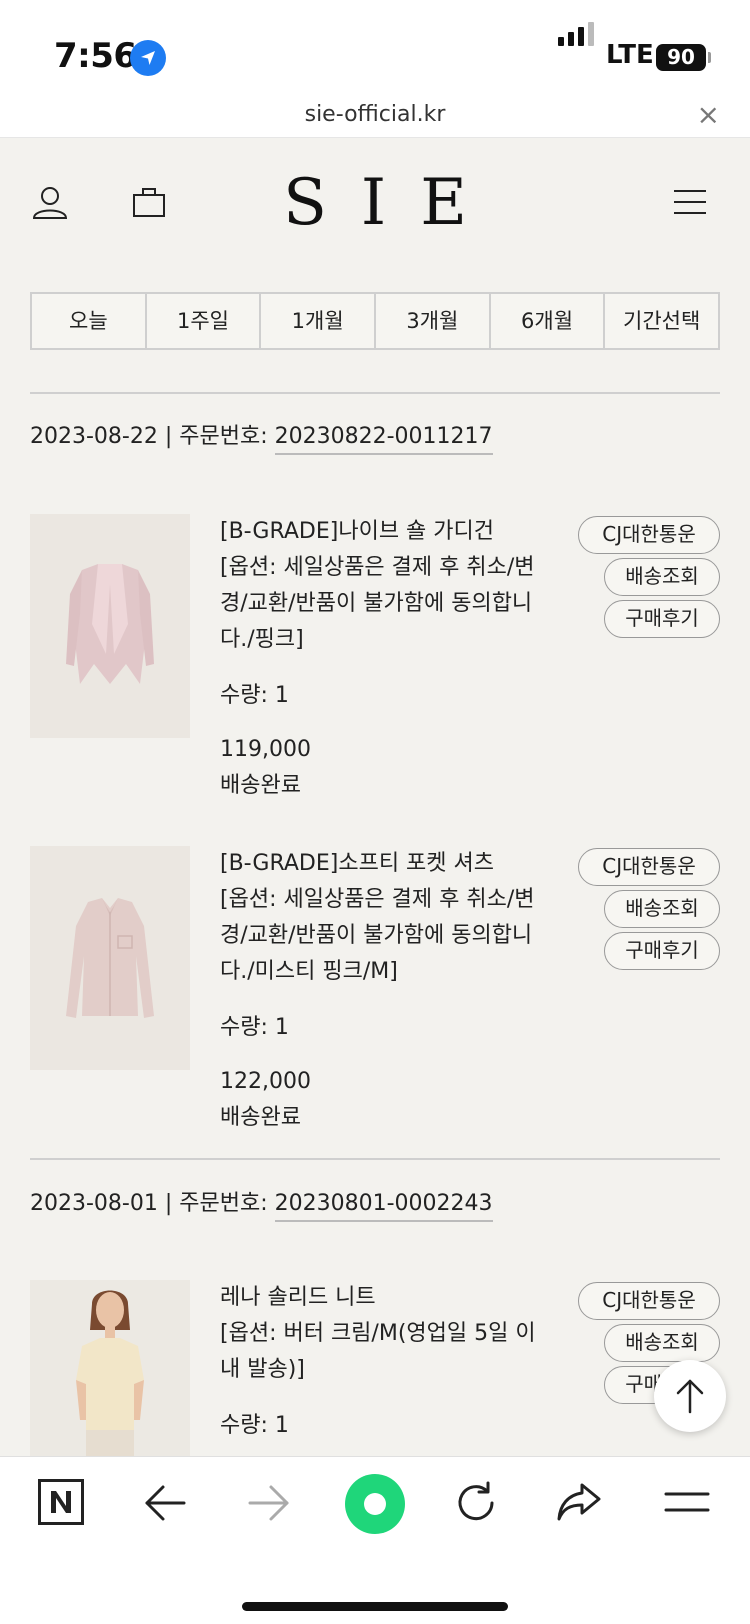  What do you see at coordinates (110, 958) in the screenshot?
I see `product-image-shirt` at bounding box center [110, 958].